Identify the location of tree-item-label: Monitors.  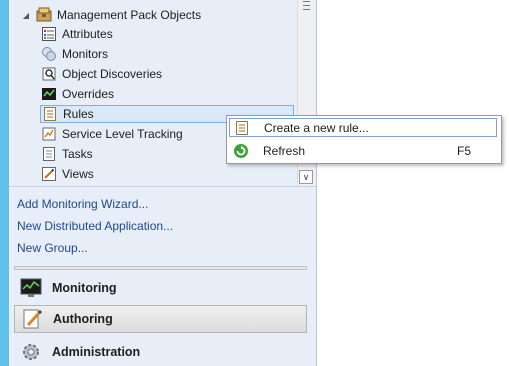
(85, 54).